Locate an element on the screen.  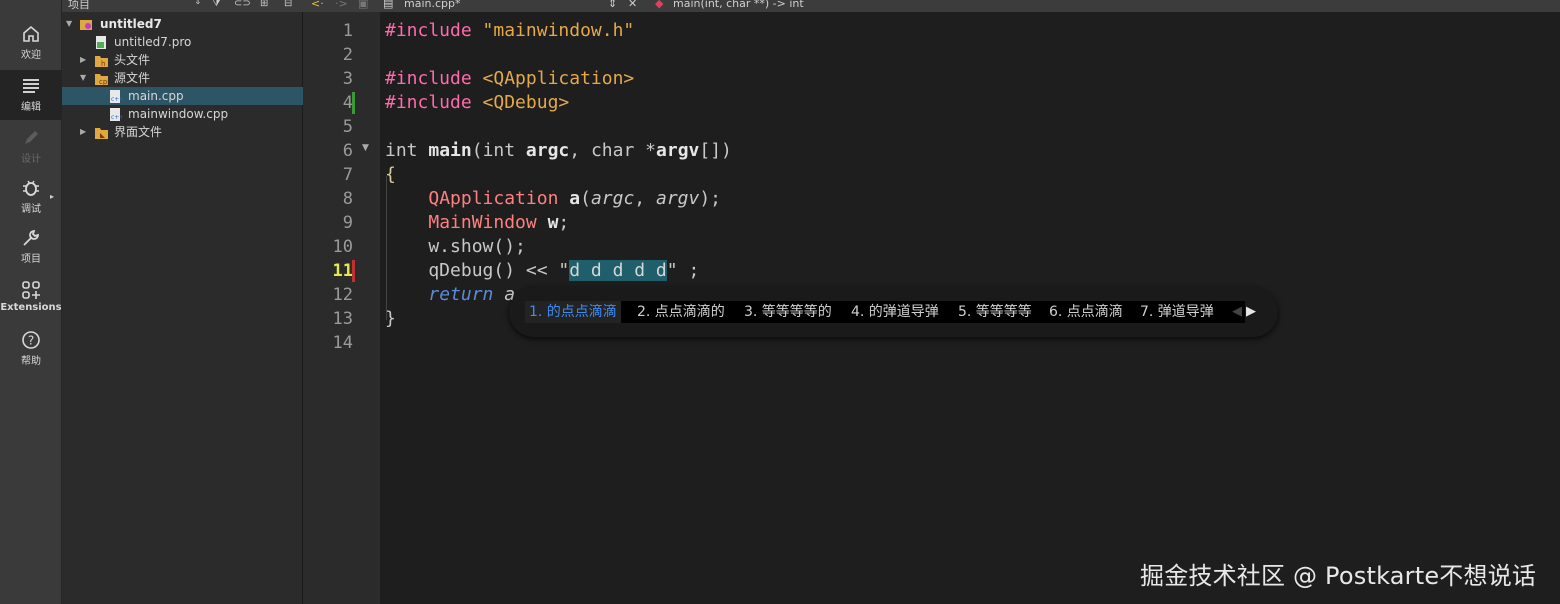
line-number: 10 is located at coordinates (342, 247).